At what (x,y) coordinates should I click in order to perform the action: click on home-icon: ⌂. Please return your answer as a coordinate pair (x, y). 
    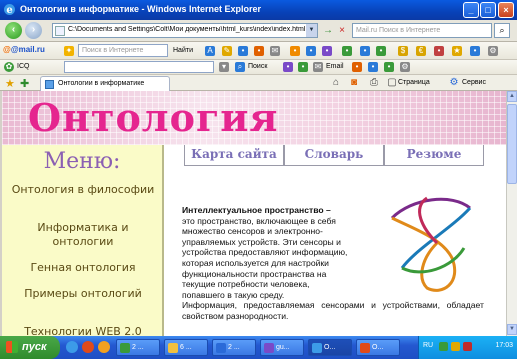
    Looking at the image, I should click on (336, 83).